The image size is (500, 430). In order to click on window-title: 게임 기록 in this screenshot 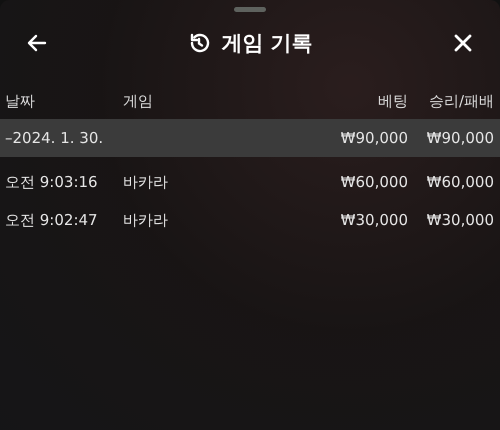, I will do `click(267, 43)`.